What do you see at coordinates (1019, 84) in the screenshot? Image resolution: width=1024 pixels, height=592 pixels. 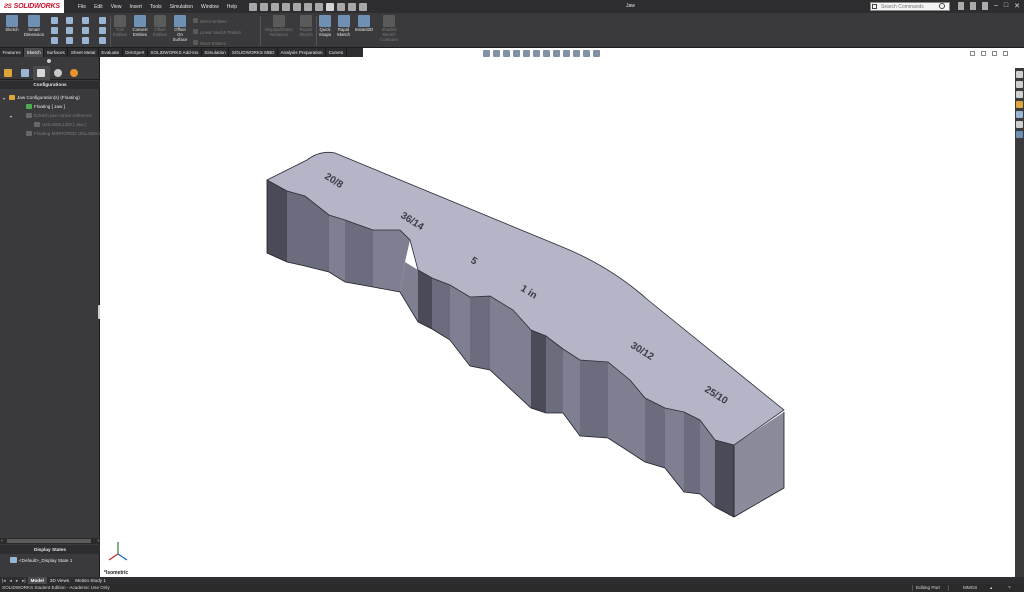 I see `design-library-icon` at bounding box center [1019, 84].